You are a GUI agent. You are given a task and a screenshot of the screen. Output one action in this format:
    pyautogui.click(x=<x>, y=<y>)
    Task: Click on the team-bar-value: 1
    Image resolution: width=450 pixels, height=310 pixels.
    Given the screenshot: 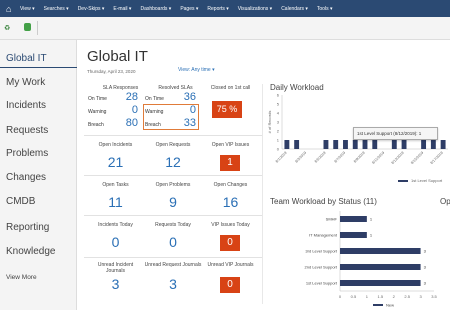 What is the action you would take?
    pyautogui.click(x=371, y=219)
    